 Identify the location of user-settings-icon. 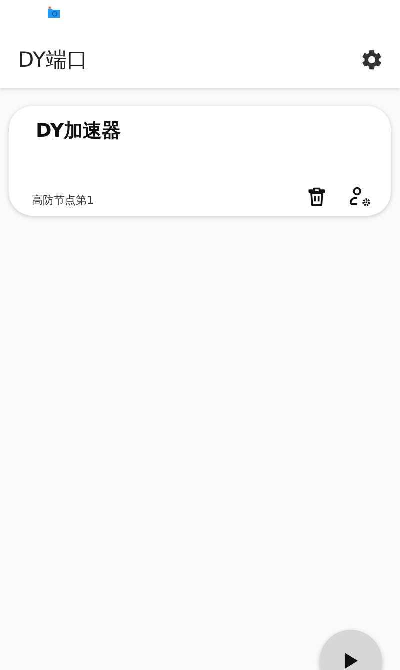
(361, 197).